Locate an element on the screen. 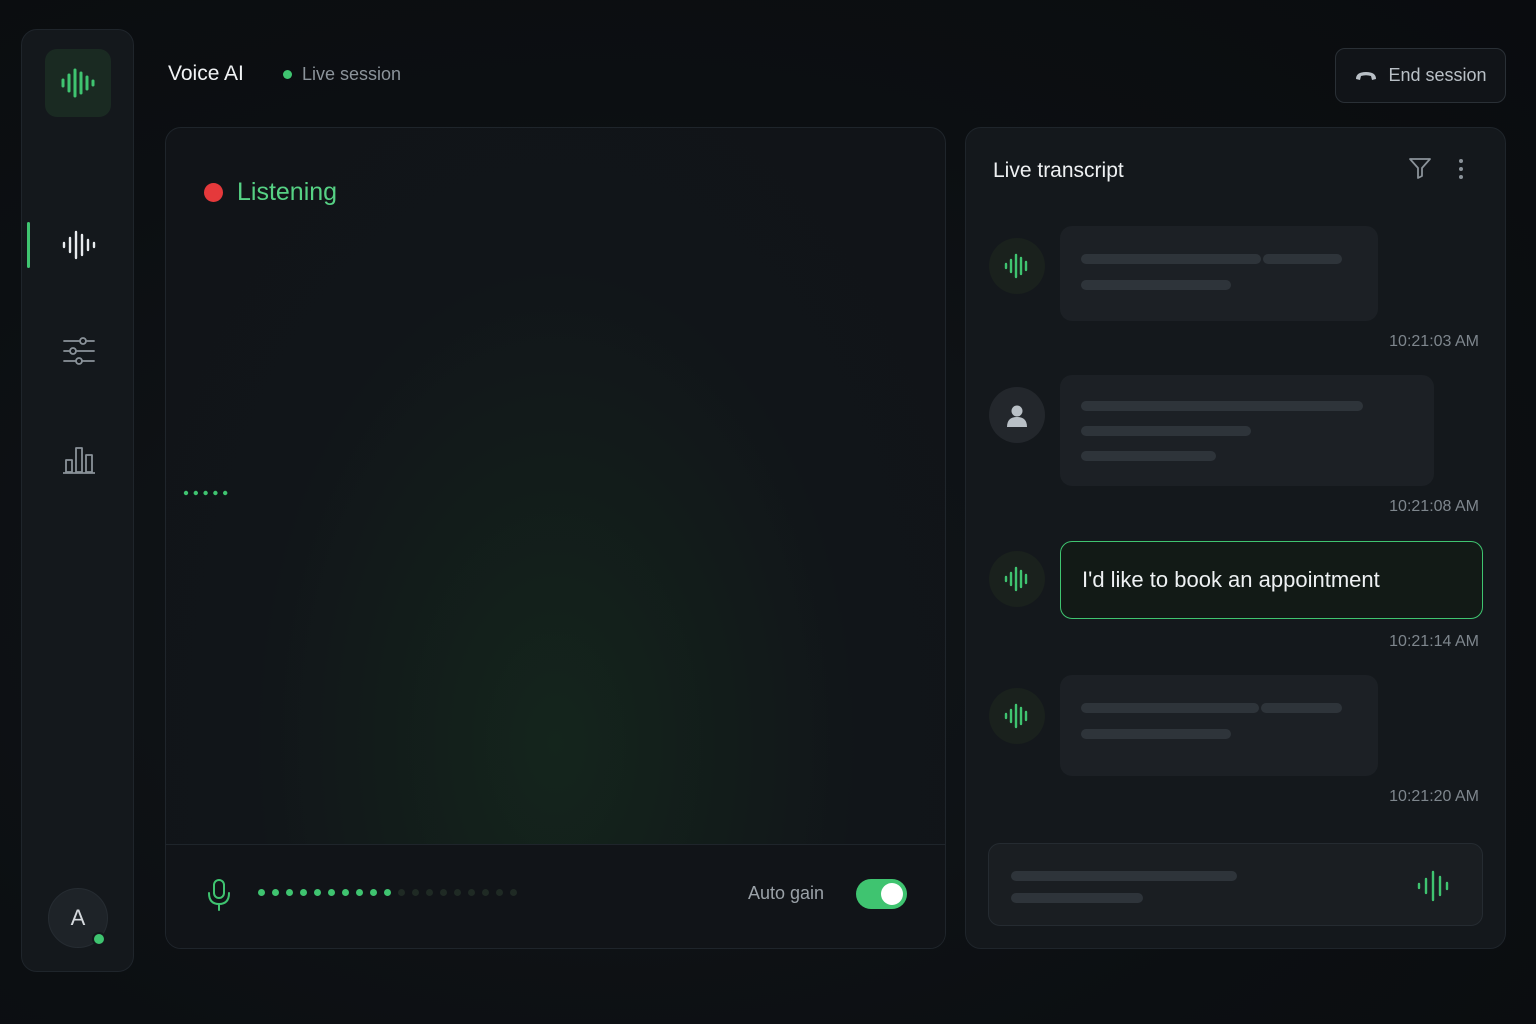 Image resolution: width=1536 pixels, height=1024 pixels. recording-dot is located at coordinates (213, 192).